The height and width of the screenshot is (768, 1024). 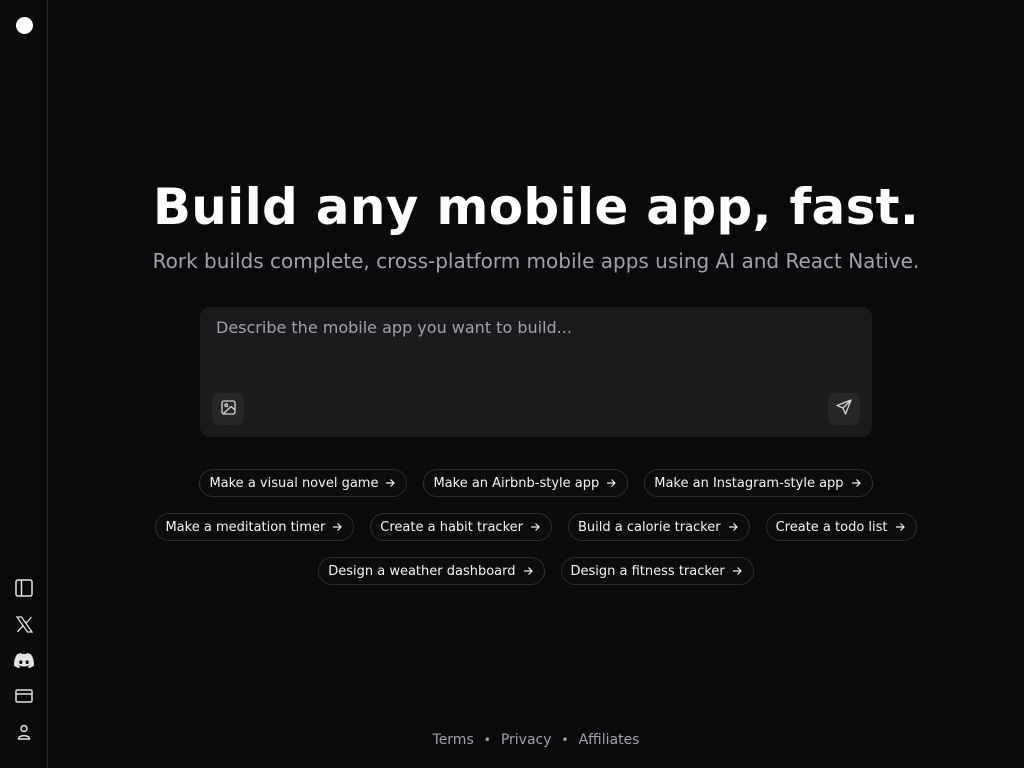 I want to click on suggestion-chip: Build a calorie tracker, so click(x=659, y=527).